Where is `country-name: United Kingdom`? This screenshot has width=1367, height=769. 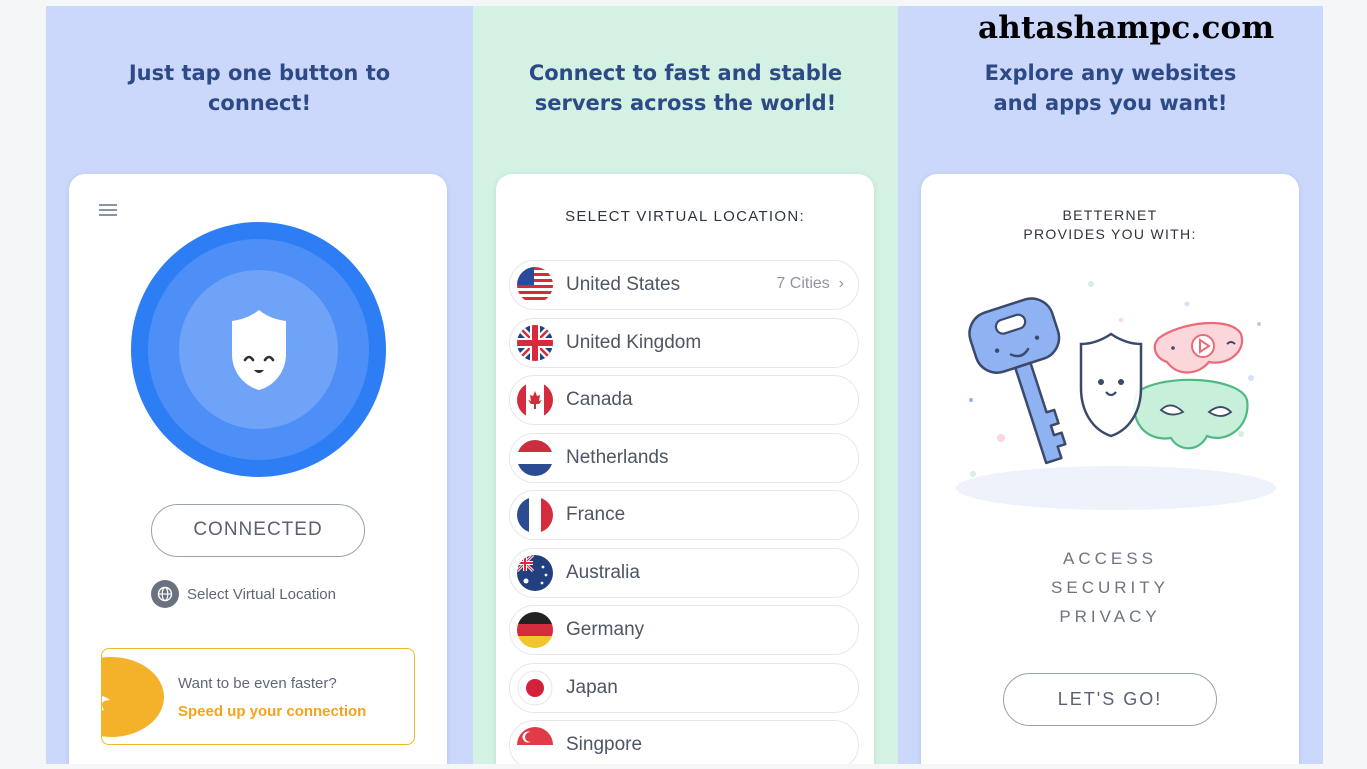 country-name: United Kingdom is located at coordinates (634, 342).